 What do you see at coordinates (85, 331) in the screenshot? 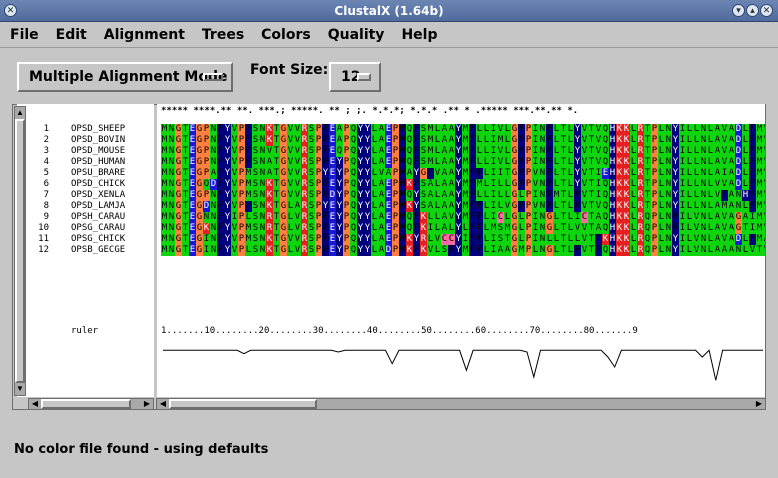
I see `ruler-label: ruler` at bounding box center [85, 331].